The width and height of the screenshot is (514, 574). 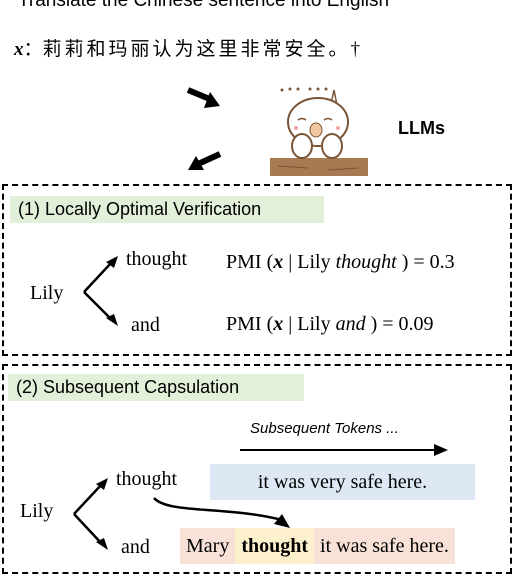 I want to click on section-title: (1) Locally Optimal Verification, so click(x=167, y=209).